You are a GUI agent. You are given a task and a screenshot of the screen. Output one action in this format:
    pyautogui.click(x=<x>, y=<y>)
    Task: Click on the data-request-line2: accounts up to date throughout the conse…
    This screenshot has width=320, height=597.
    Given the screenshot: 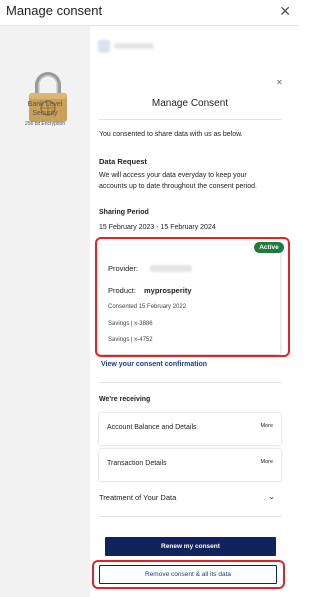 What is the action you would take?
    pyautogui.click(x=178, y=186)
    